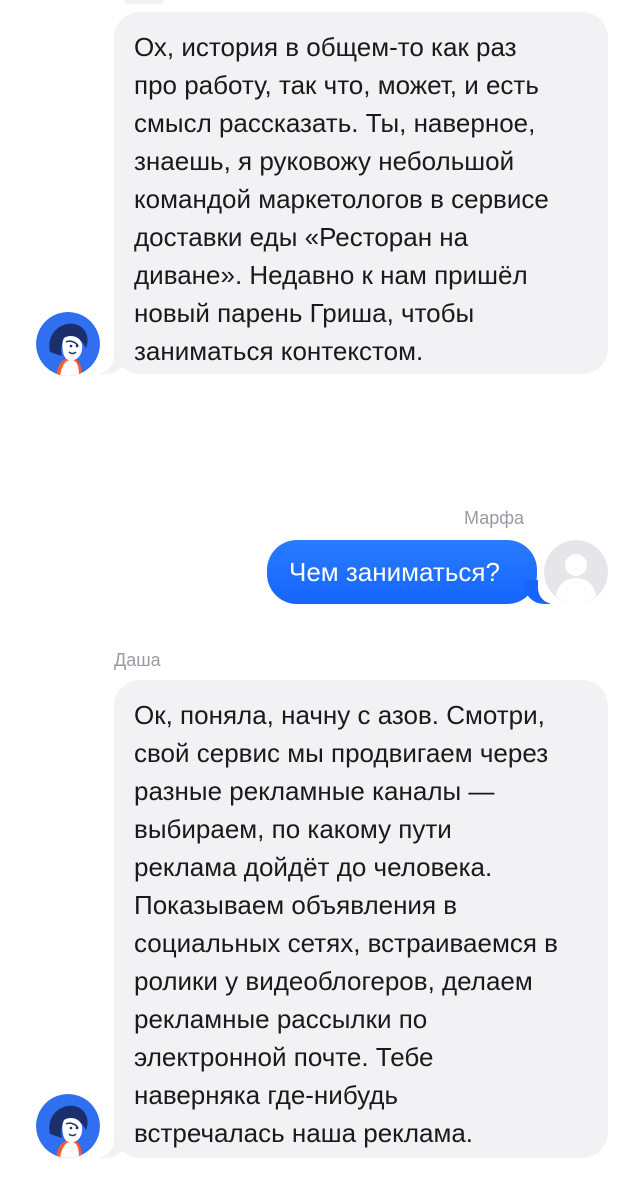 Image resolution: width=644 pixels, height=1200 pixels. What do you see at coordinates (346, 943) in the screenshot?
I see `message-line: социальных сетях, встраиваемся в` at bounding box center [346, 943].